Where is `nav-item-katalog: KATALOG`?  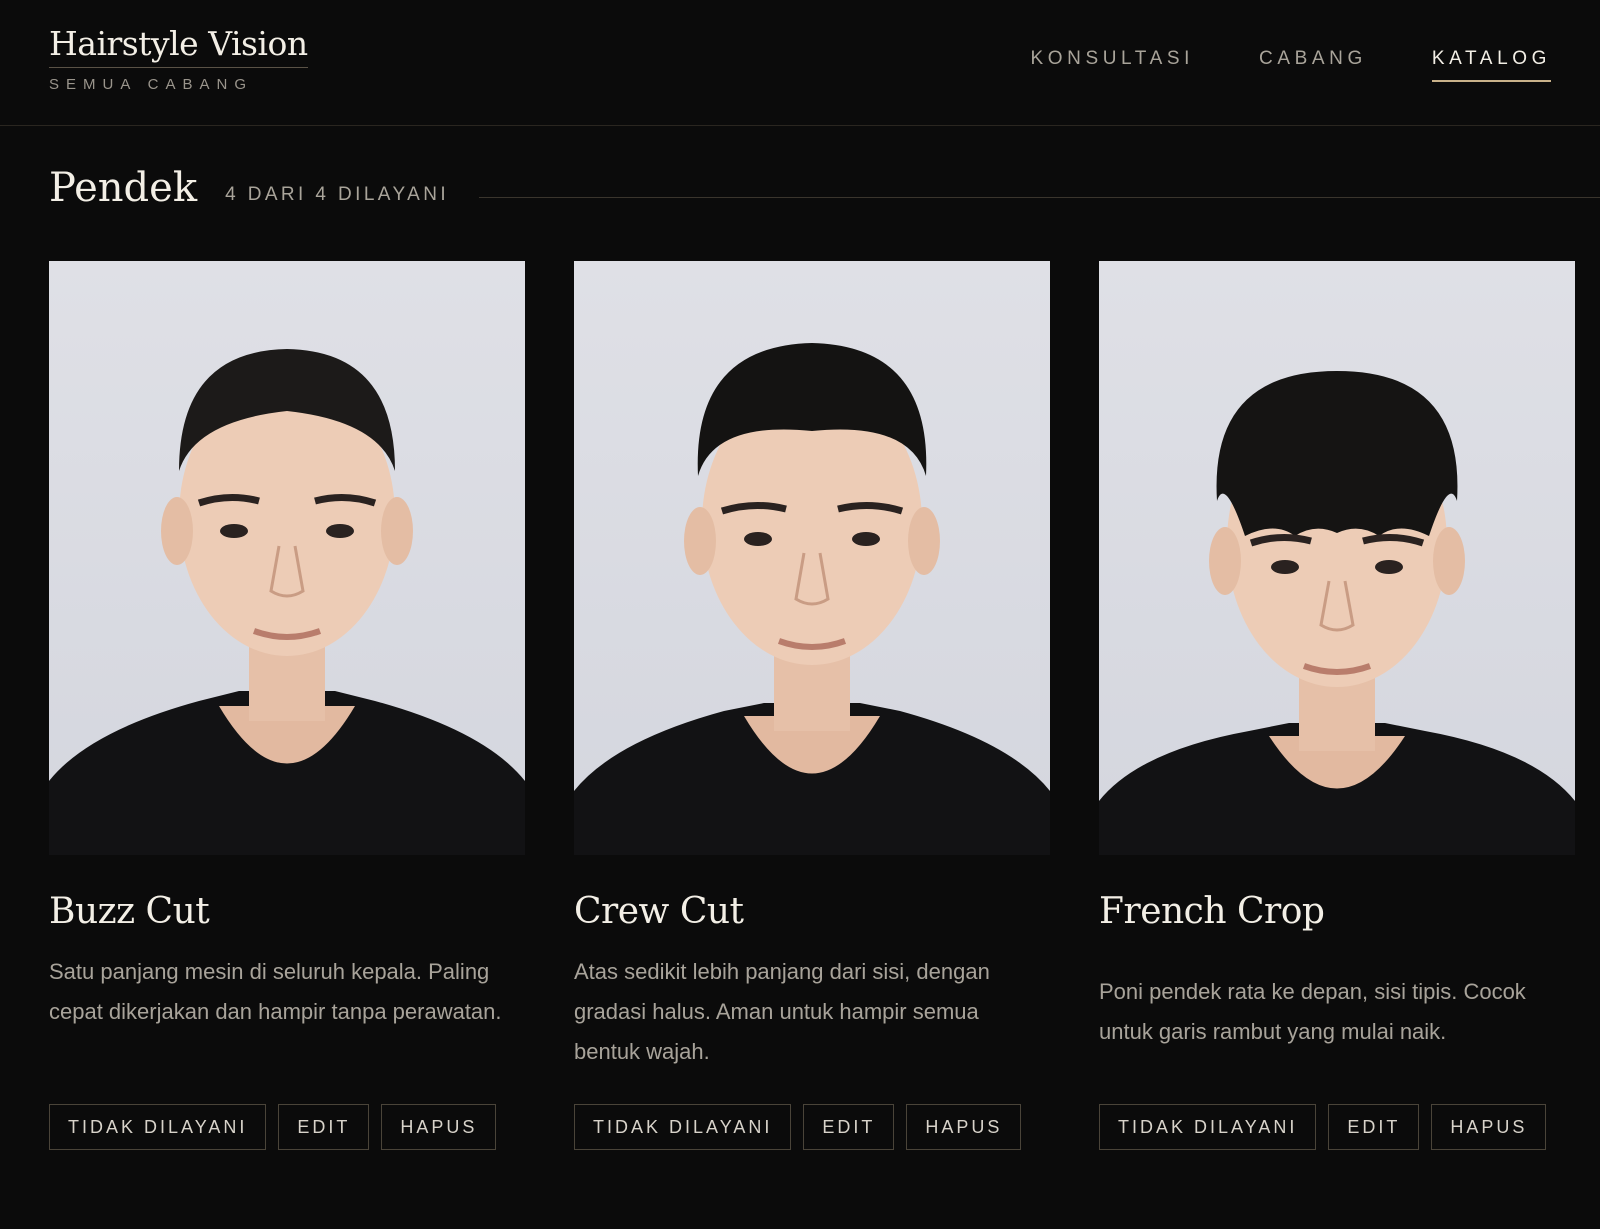
nav-item-katalog: KATALOG is located at coordinates (1491, 65).